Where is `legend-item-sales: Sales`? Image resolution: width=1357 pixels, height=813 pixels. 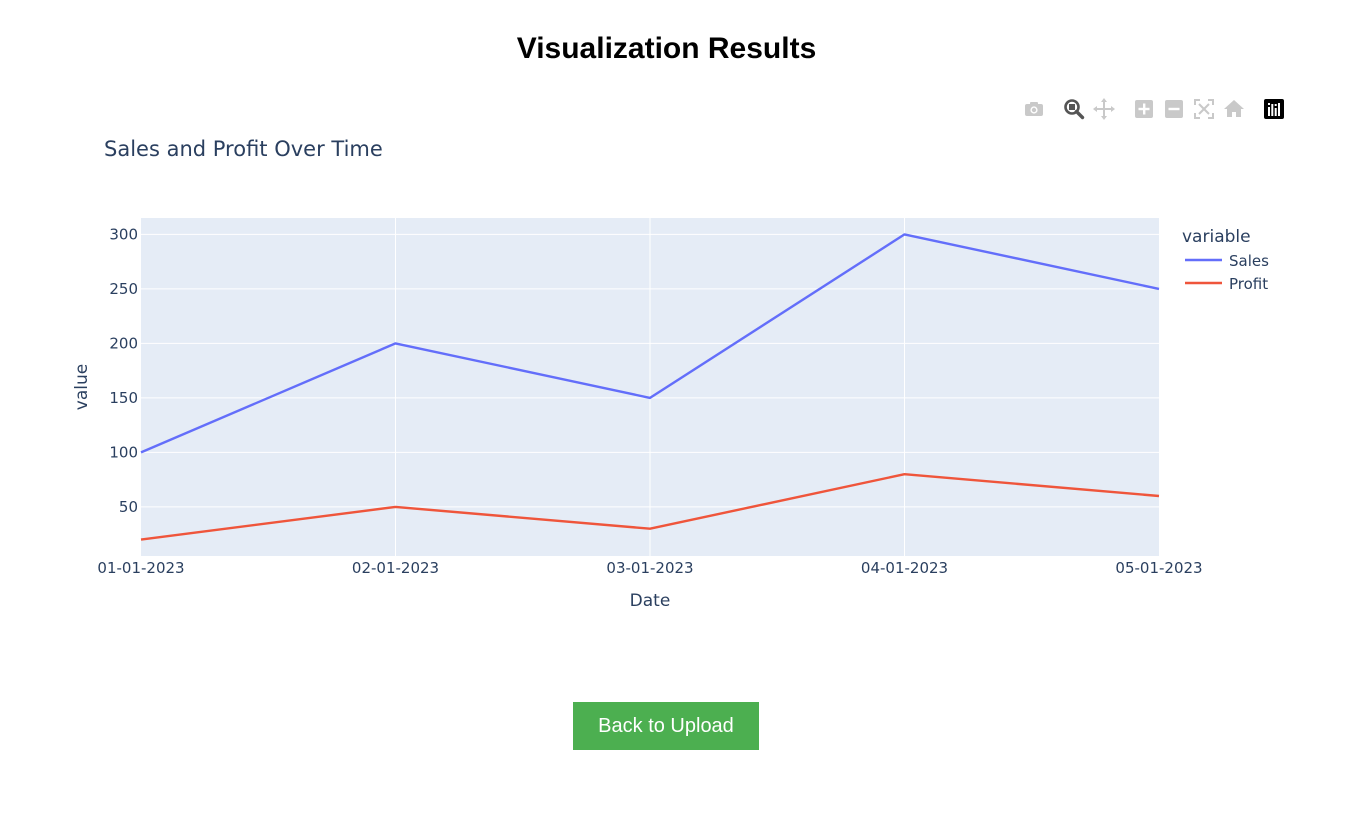
legend-item-sales: Sales is located at coordinates (1227, 261).